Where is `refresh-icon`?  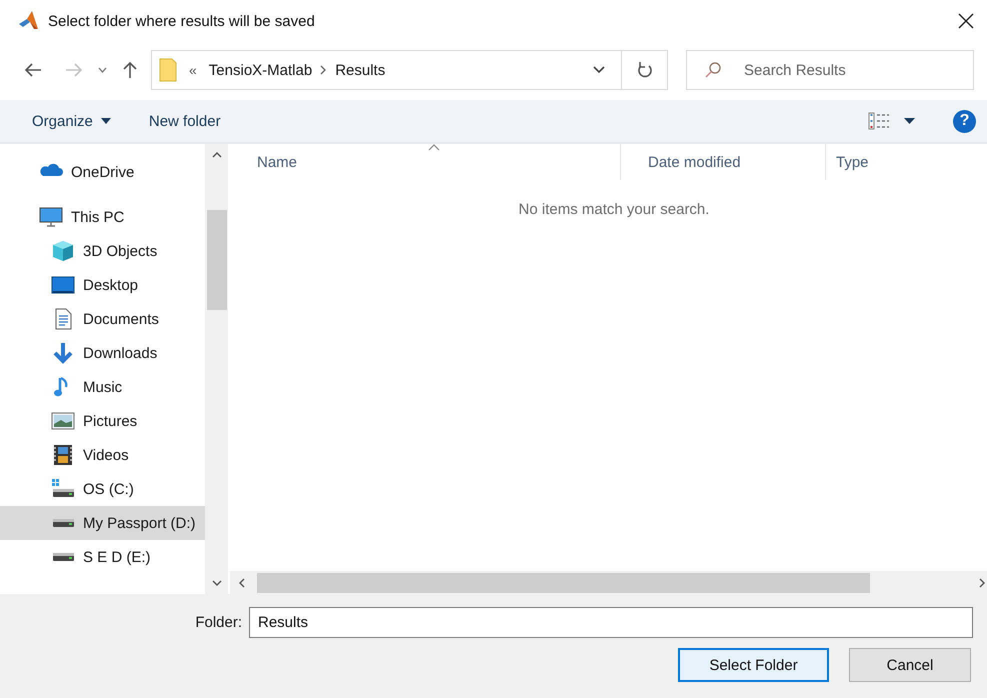
refresh-icon is located at coordinates (644, 70).